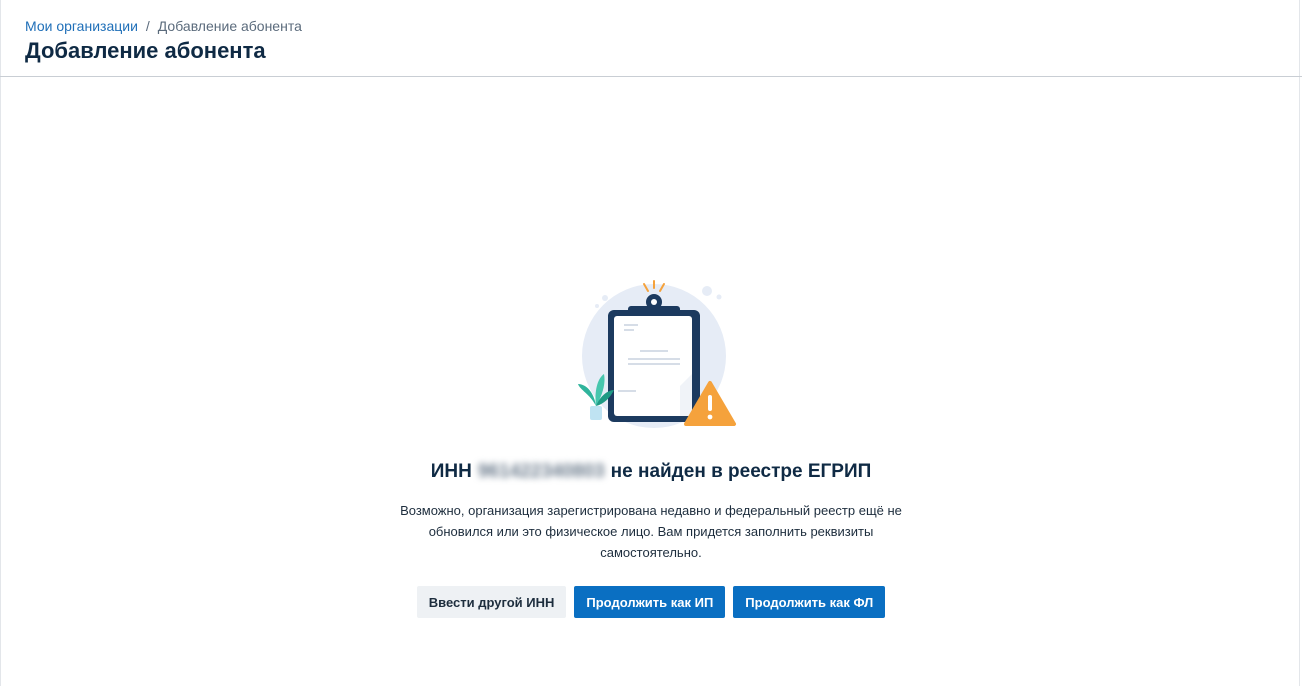 The height and width of the screenshot is (686, 1302). I want to click on breadcrumb-current: Добавление абонента, so click(229, 26).